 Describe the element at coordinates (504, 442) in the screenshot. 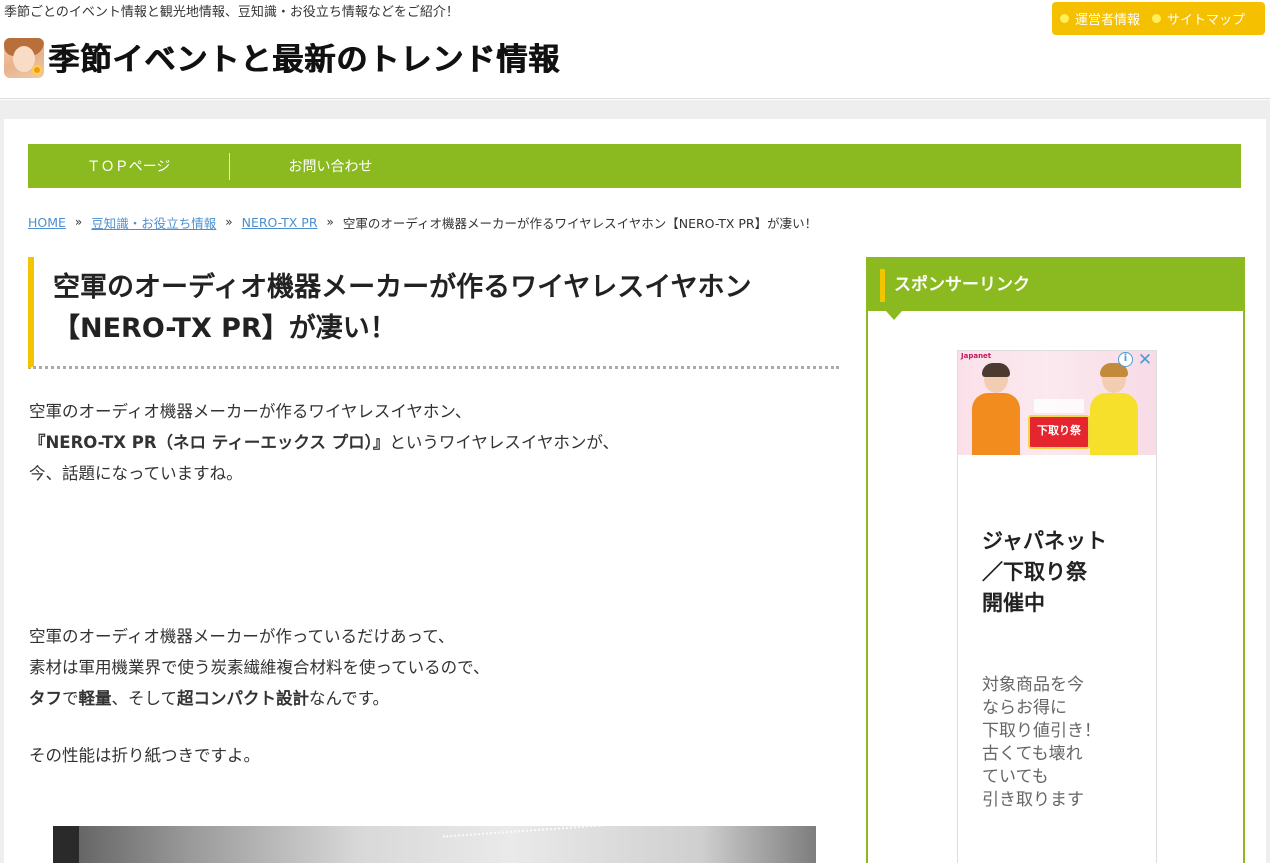

I see `paragraph-line: というワイヤレスイヤホンが、` at that location.